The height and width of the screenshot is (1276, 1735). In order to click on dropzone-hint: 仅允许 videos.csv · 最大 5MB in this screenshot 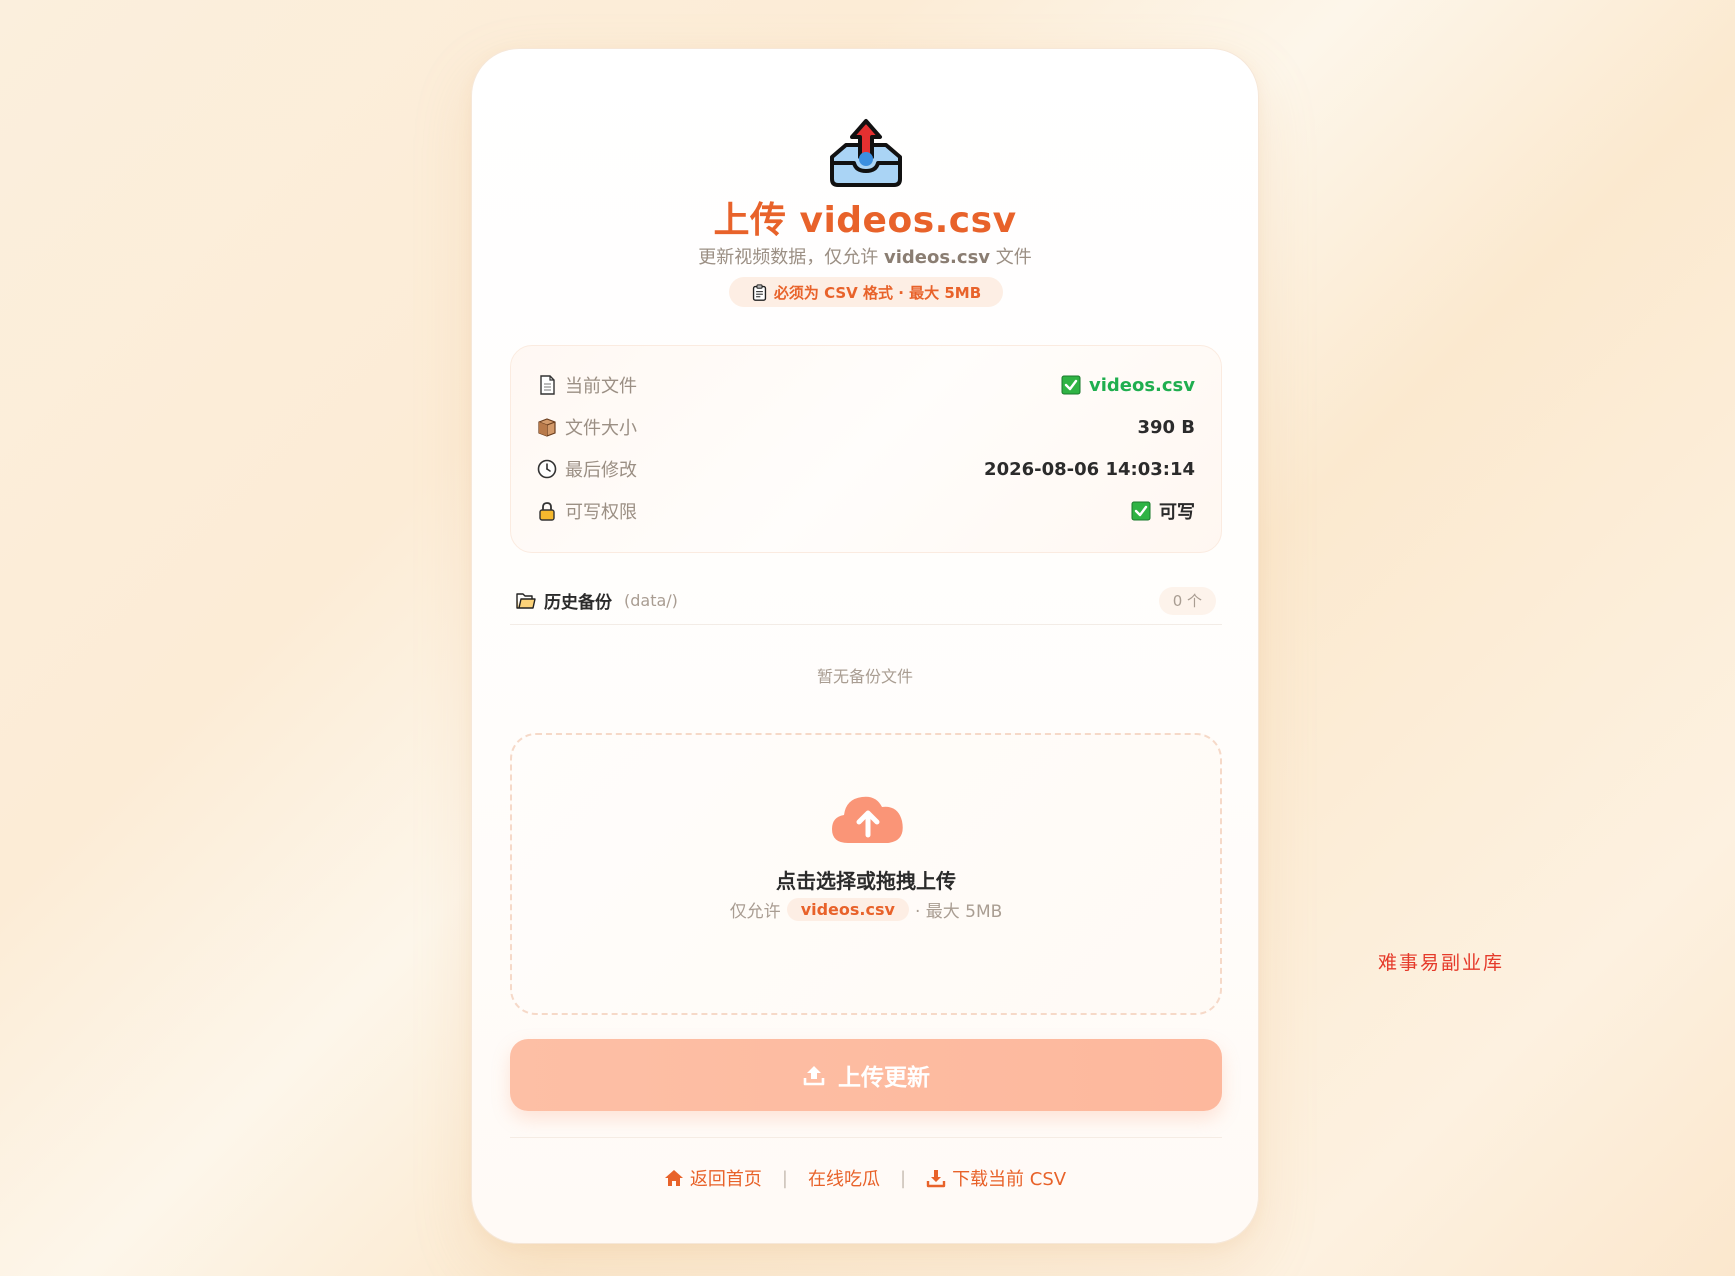, I will do `click(866, 909)`.